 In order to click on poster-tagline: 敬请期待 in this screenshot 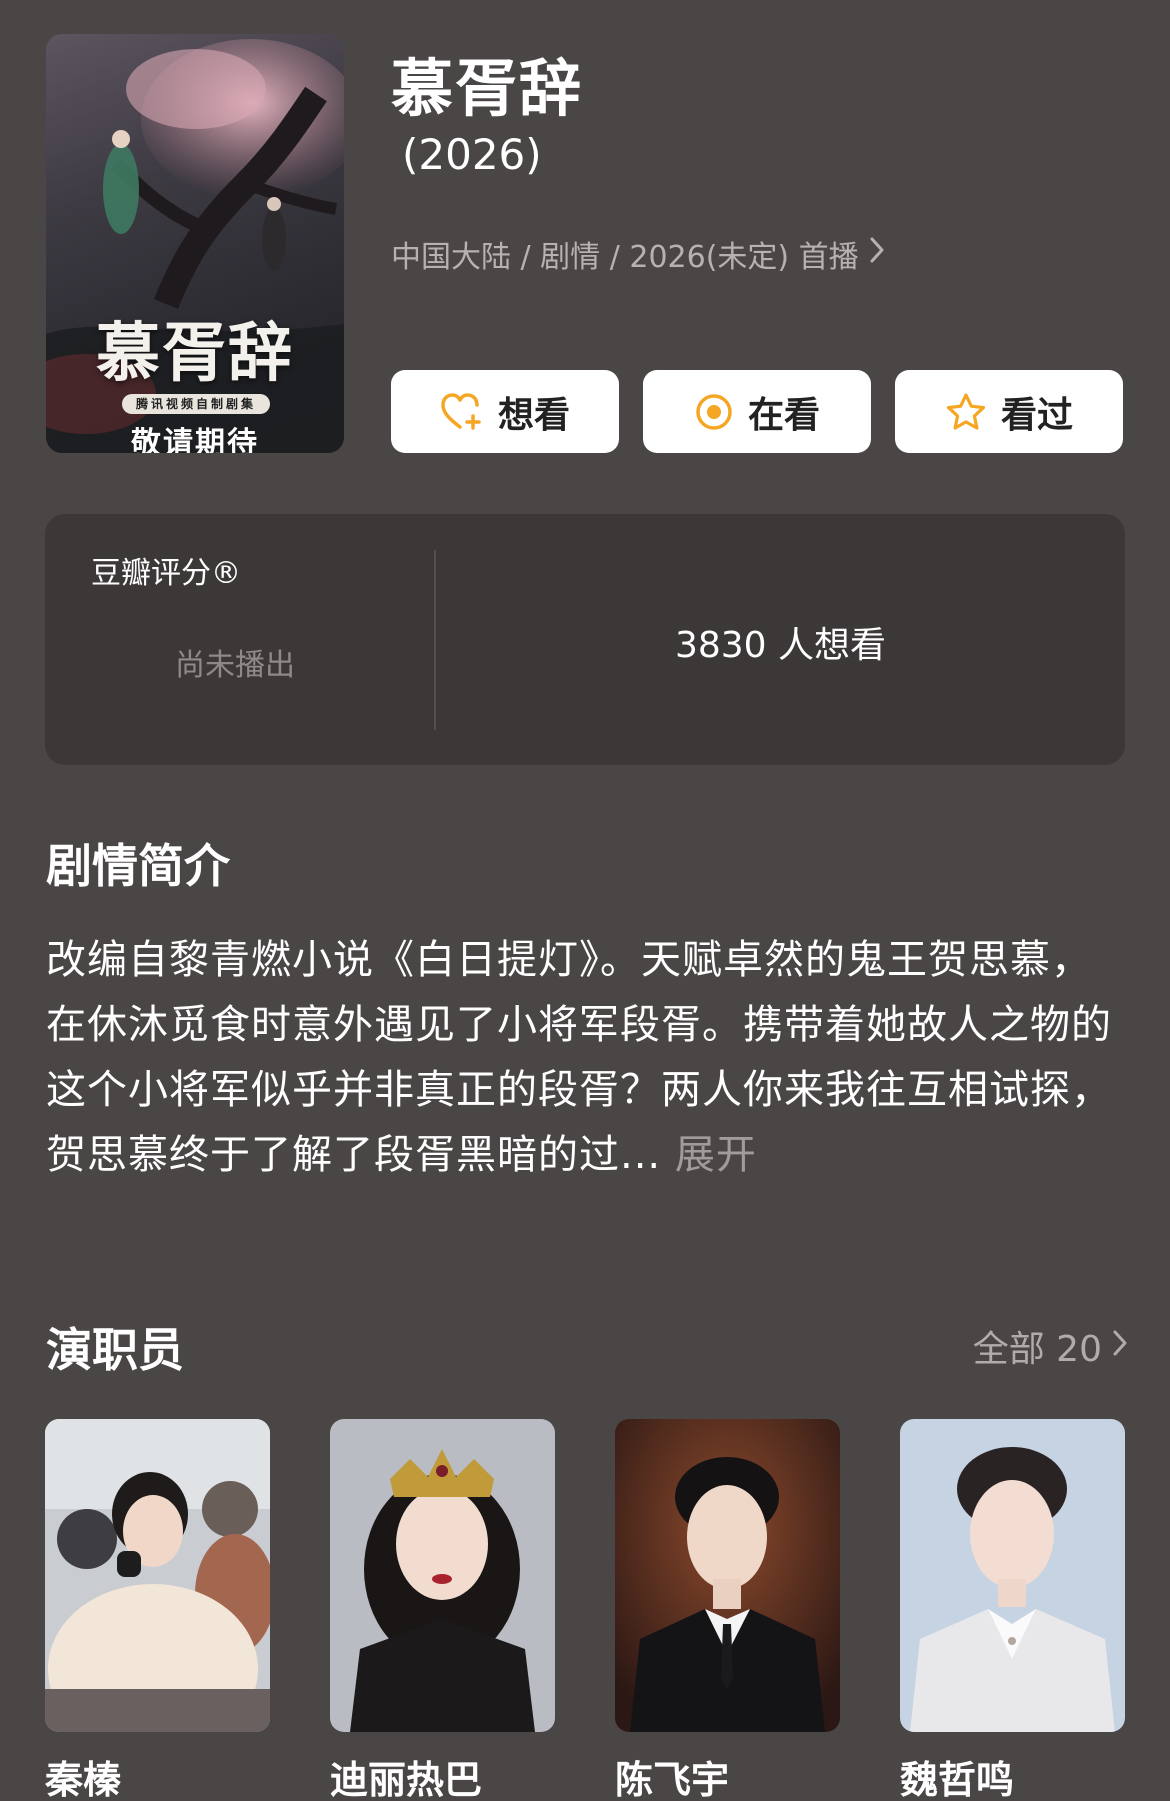, I will do `click(195, 439)`.